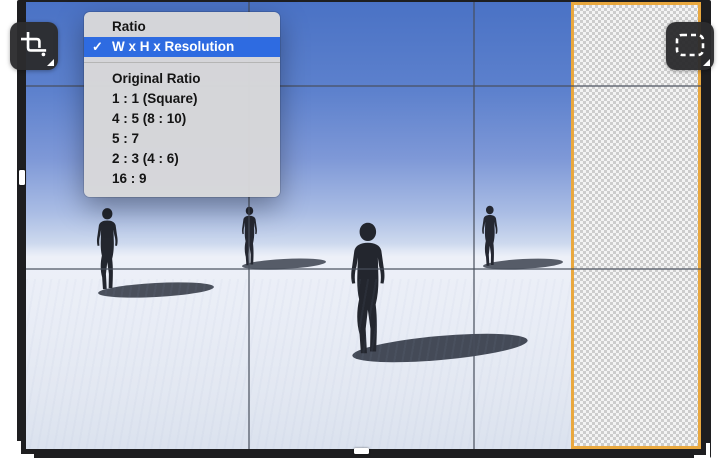 The image size is (720, 460). I want to click on crop-handle-bottom-middle, so click(361, 451).